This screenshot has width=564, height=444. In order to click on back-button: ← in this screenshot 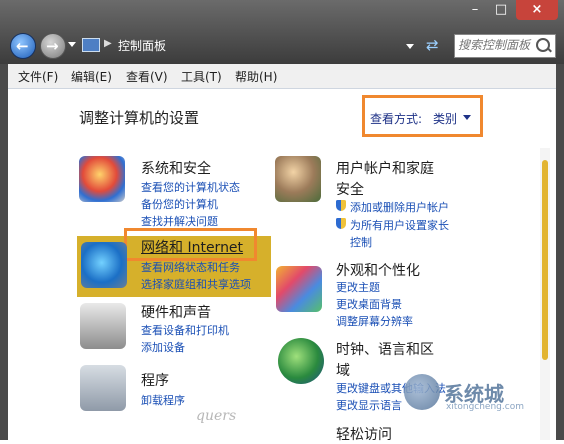, I will do `click(23, 46)`.